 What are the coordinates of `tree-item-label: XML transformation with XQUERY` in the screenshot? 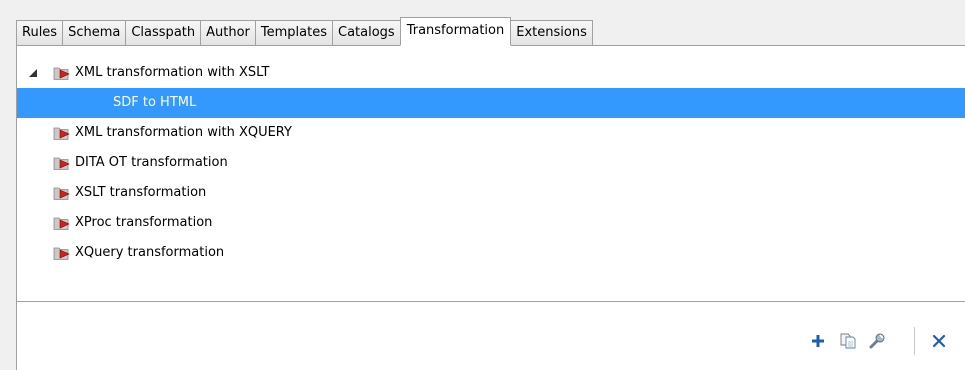 It's located at (183, 132).